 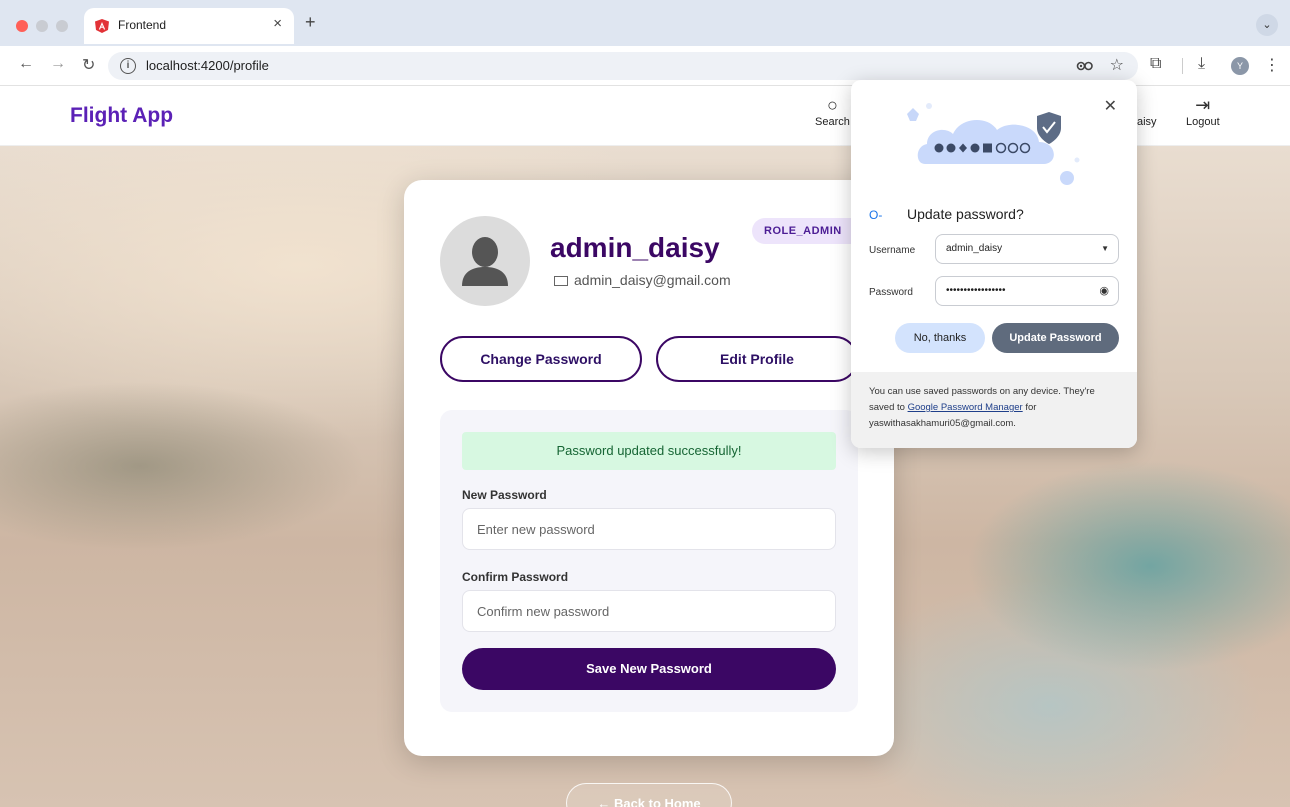 What do you see at coordinates (832, 122) in the screenshot?
I see `nav-search-label: Search` at bounding box center [832, 122].